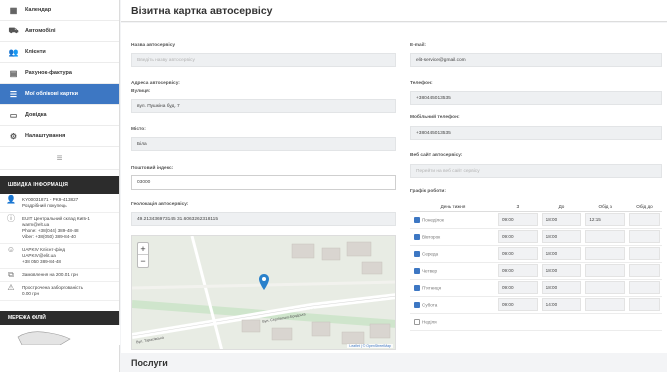 The image size is (667, 372). I want to click on sidebar-item-cars: ⛟ Автомобілі, so click(59, 31).